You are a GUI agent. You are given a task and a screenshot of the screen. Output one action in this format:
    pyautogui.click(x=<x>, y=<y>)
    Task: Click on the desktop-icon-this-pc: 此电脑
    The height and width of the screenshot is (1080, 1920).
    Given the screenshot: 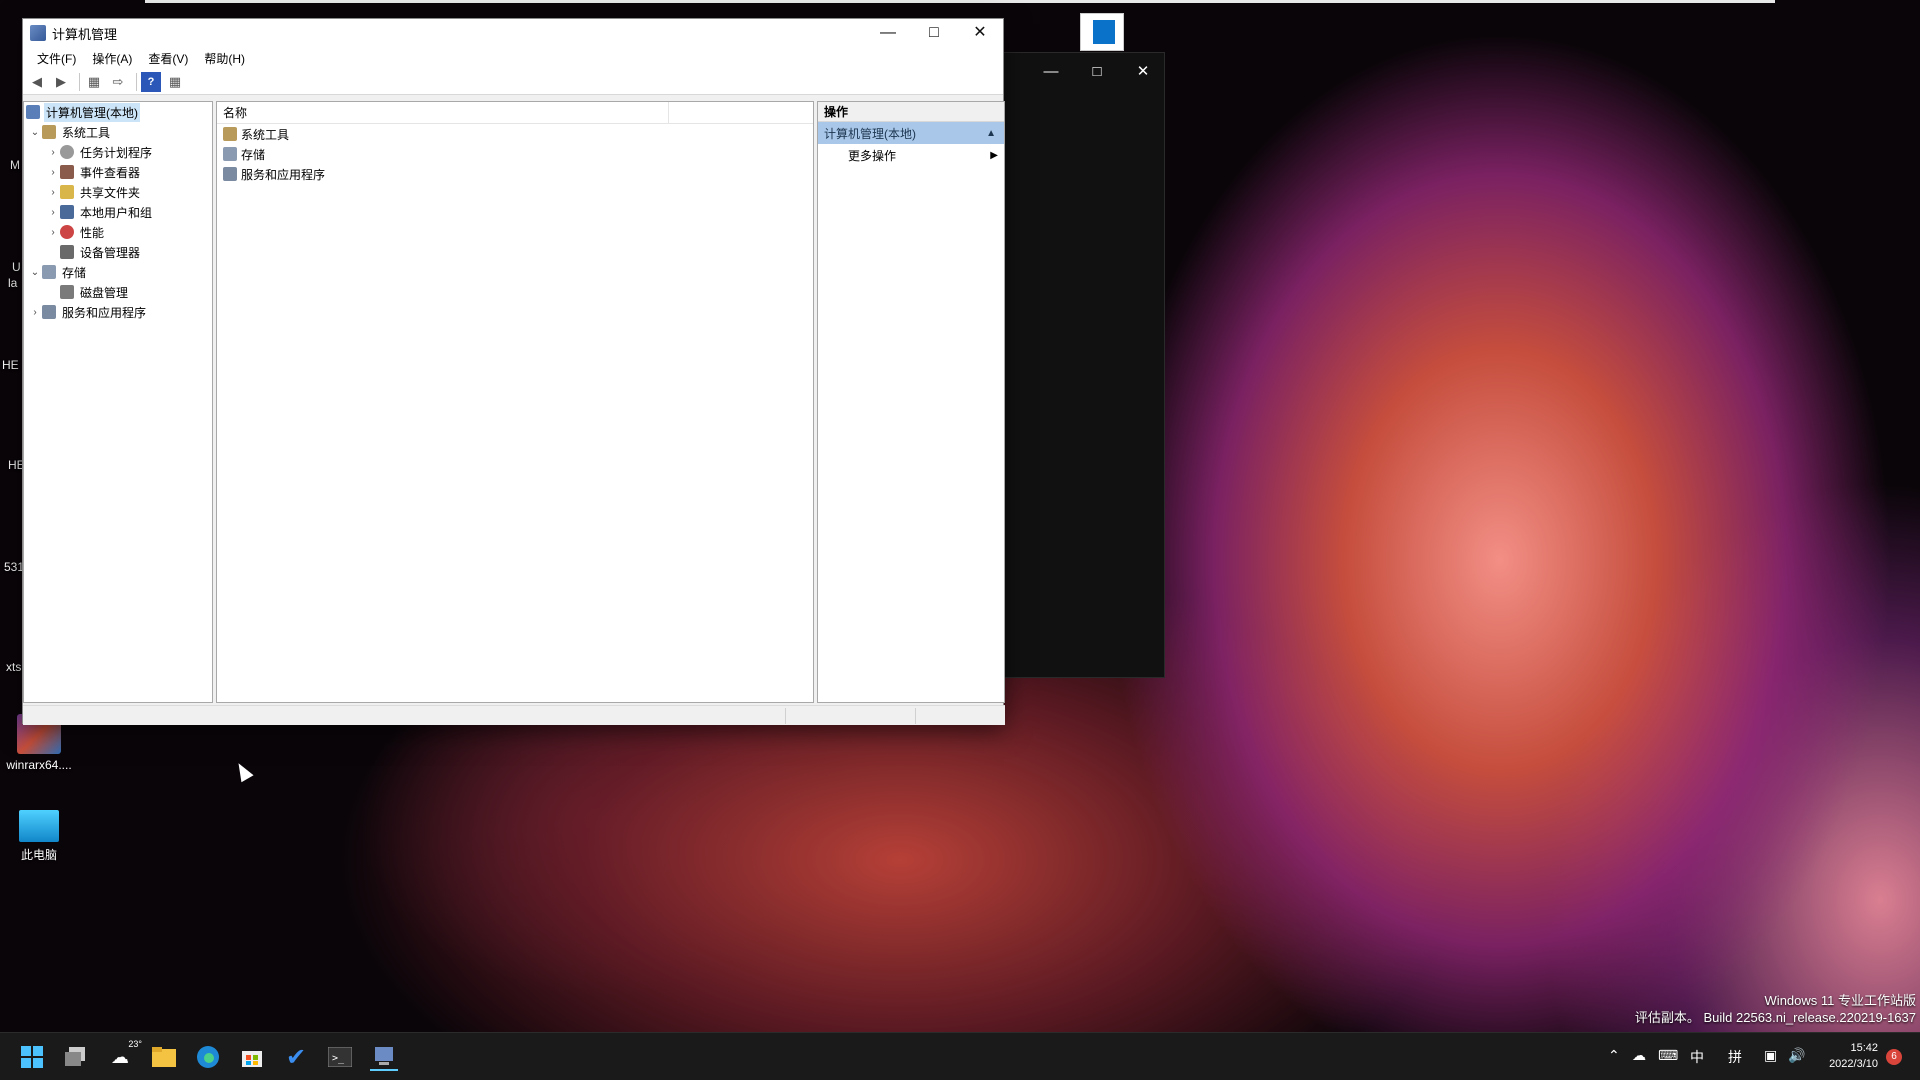 What is the action you would take?
    pyautogui.click(x=39, y=836)
    